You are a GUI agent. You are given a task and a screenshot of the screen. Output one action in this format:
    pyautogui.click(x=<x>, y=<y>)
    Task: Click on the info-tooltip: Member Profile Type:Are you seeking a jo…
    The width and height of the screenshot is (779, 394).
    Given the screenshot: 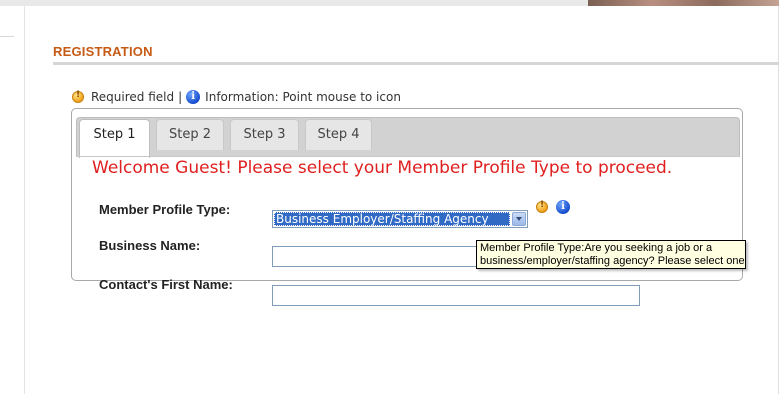 What is the action you would take?
    pyautogui.click(x=611, y=254)
    